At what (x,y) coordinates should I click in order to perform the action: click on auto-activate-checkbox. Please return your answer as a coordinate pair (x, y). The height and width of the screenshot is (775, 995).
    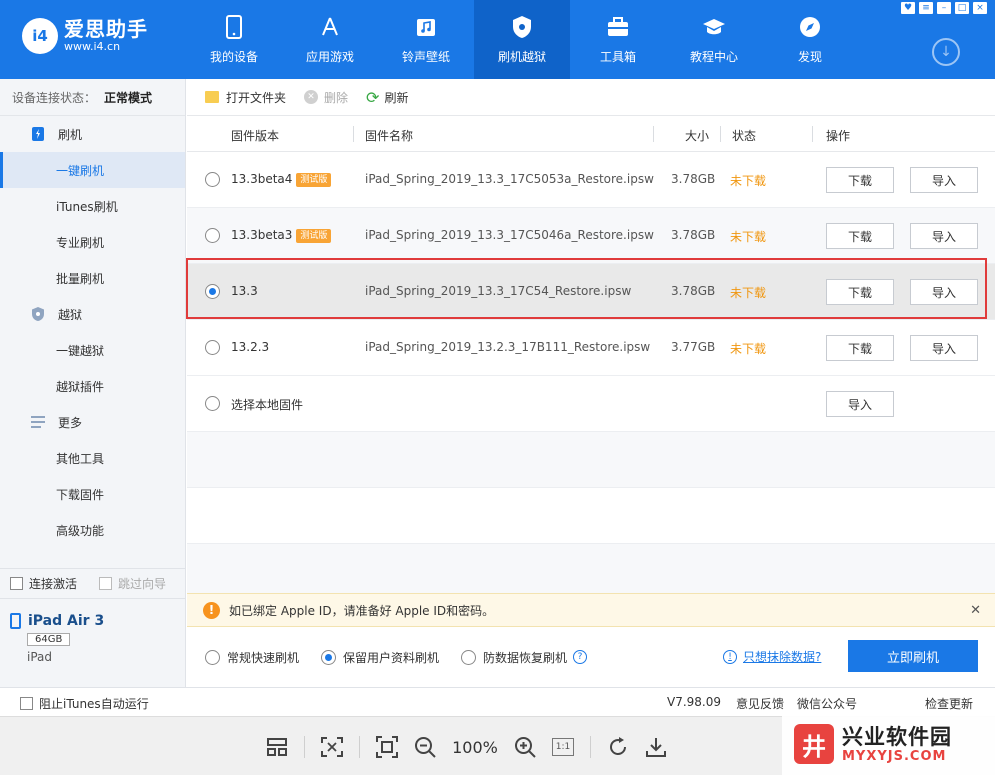
    Looking at the image, I should click on (16, 583).